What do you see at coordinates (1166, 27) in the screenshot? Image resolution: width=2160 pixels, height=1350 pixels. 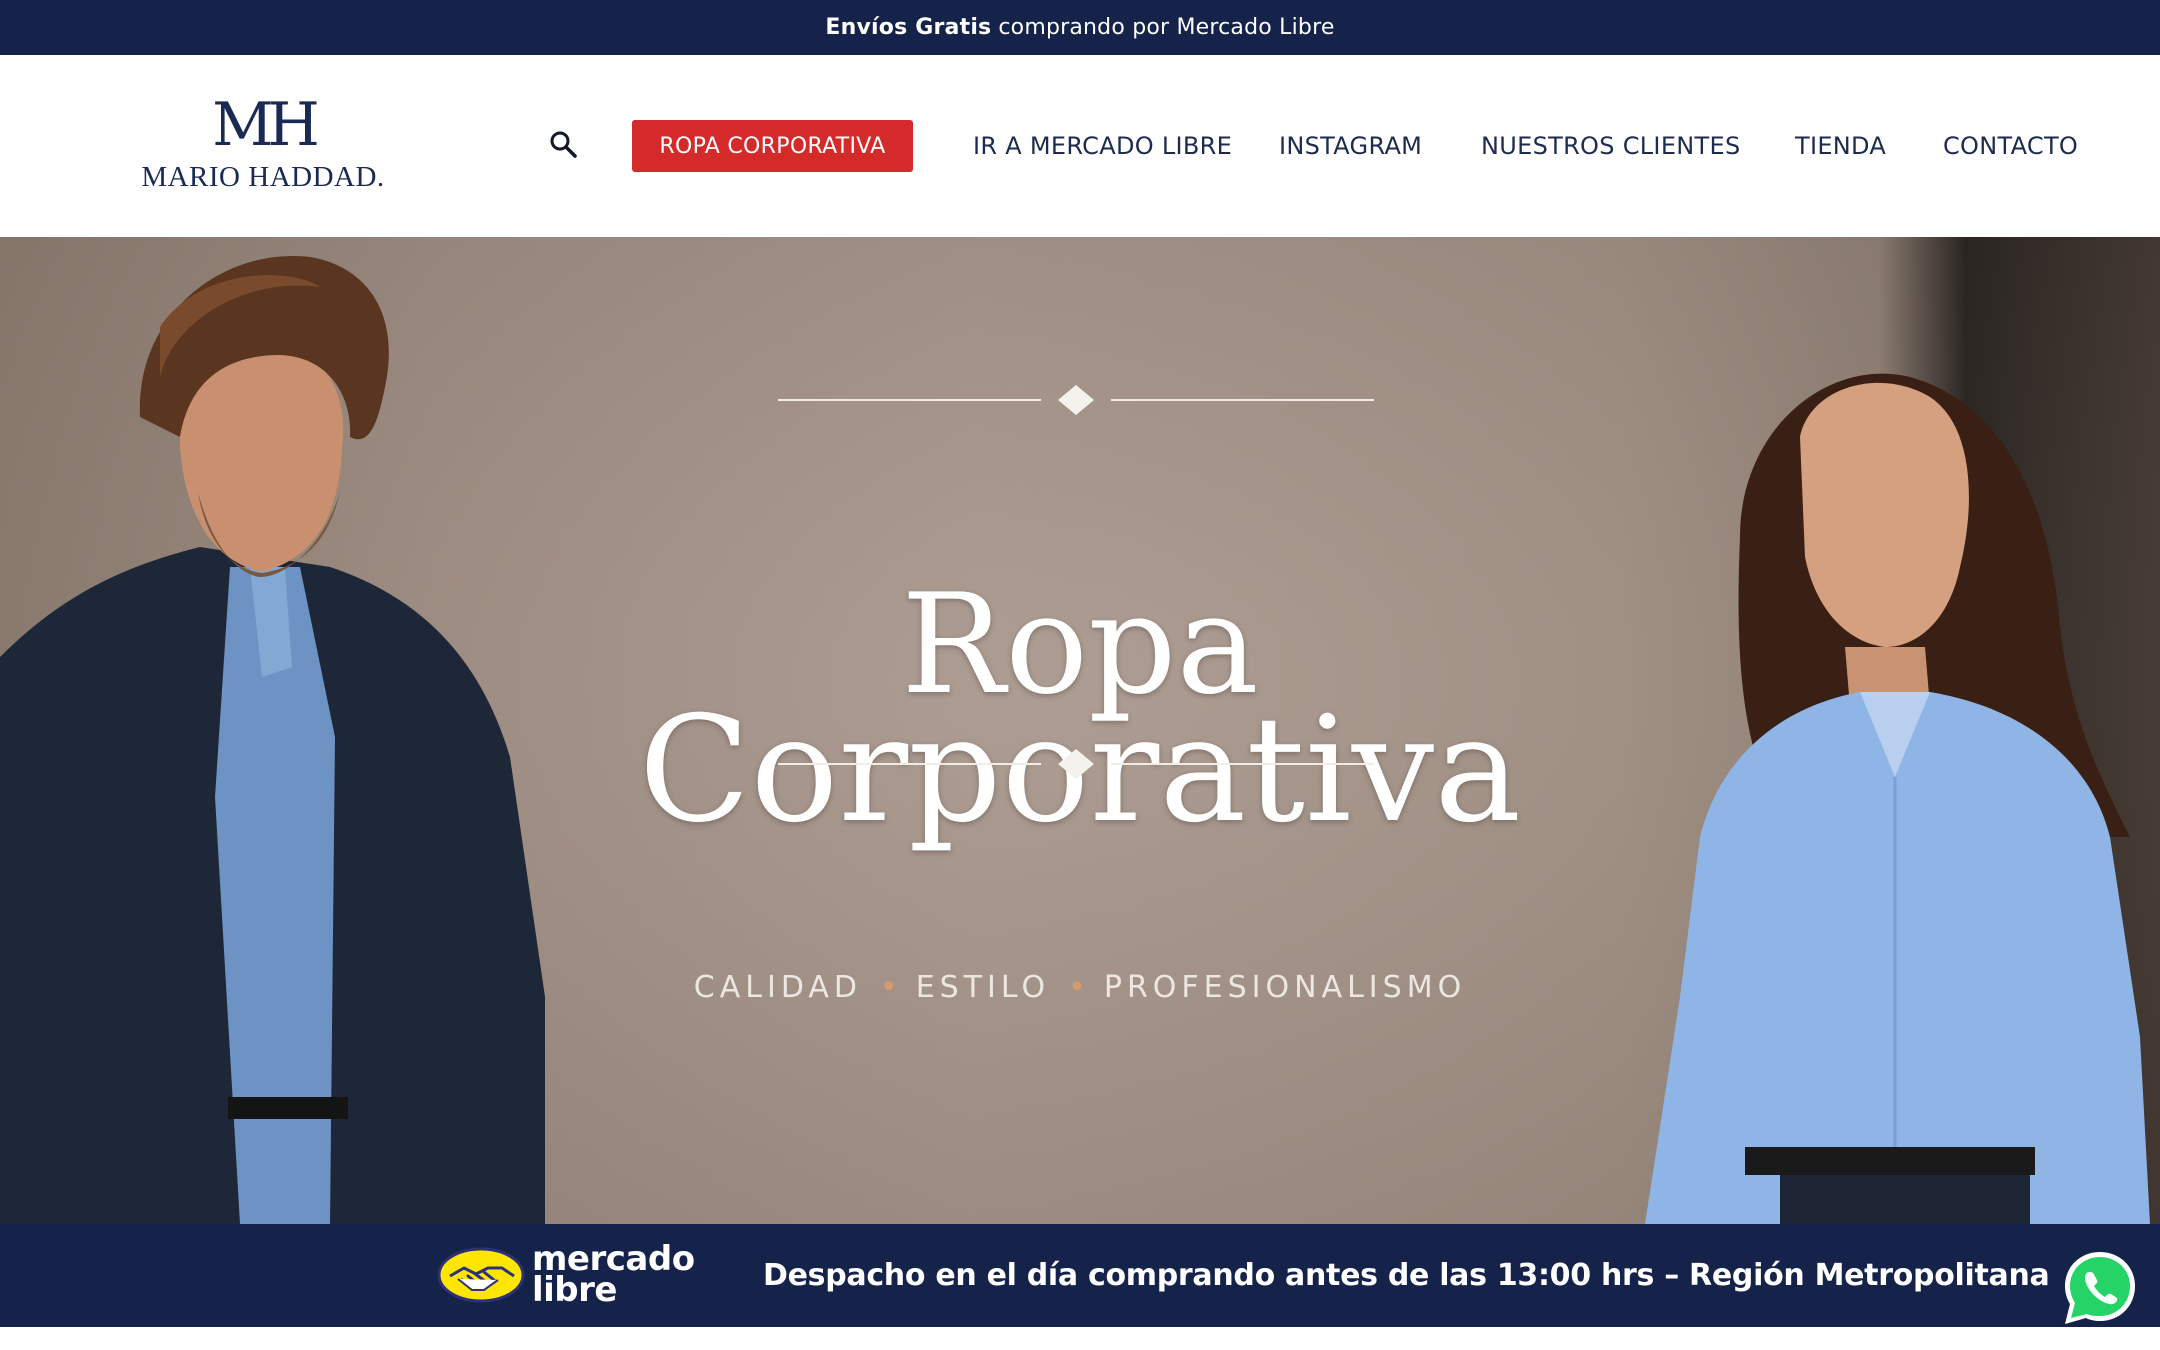 I see `announcement-text: comprando por Mercado Libre` at bounding box center [1166, 27].